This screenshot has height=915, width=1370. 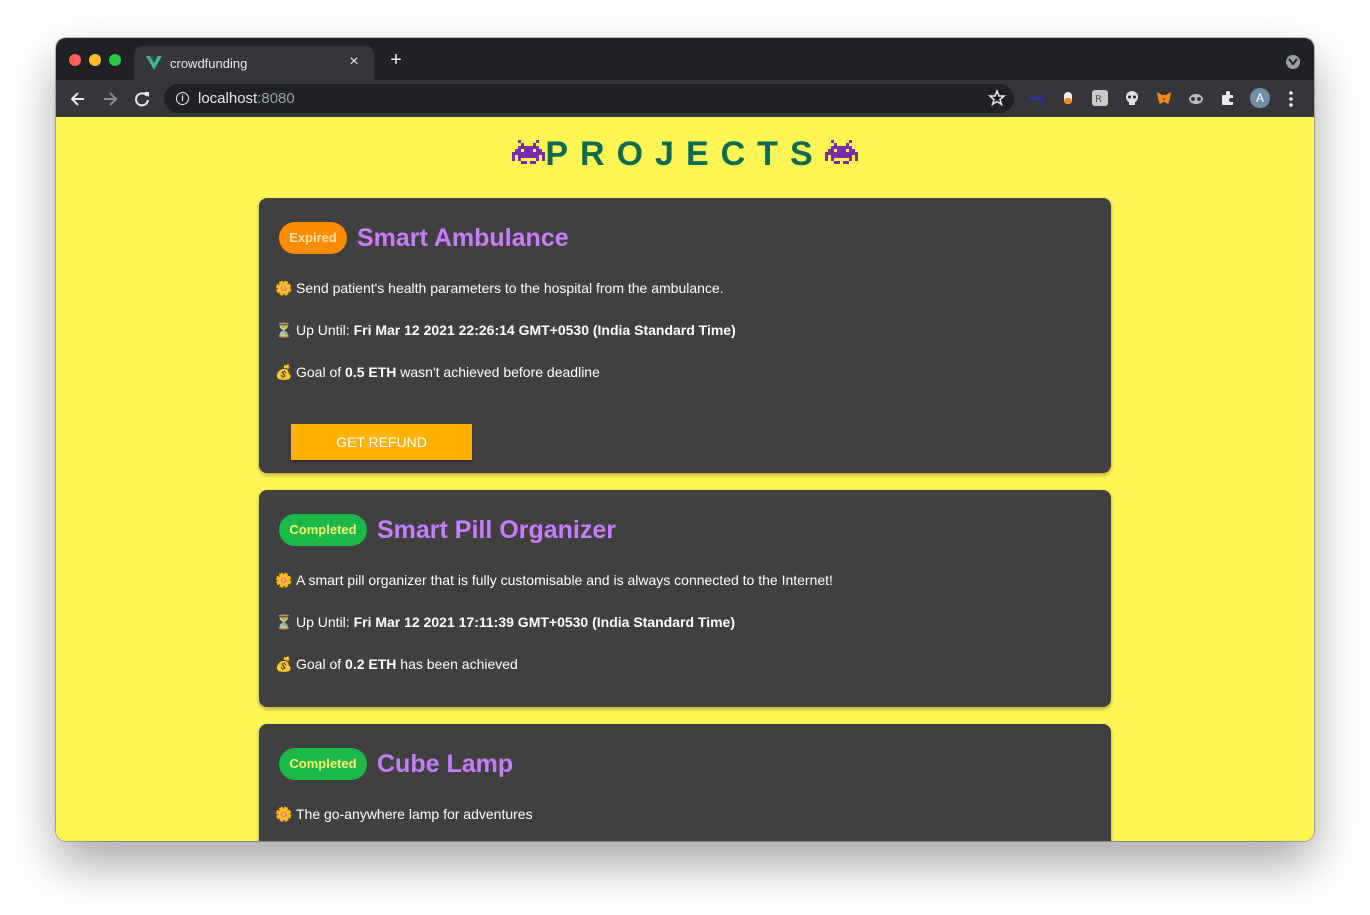 I want to click on reload-icon, so click(x=142, y=99).